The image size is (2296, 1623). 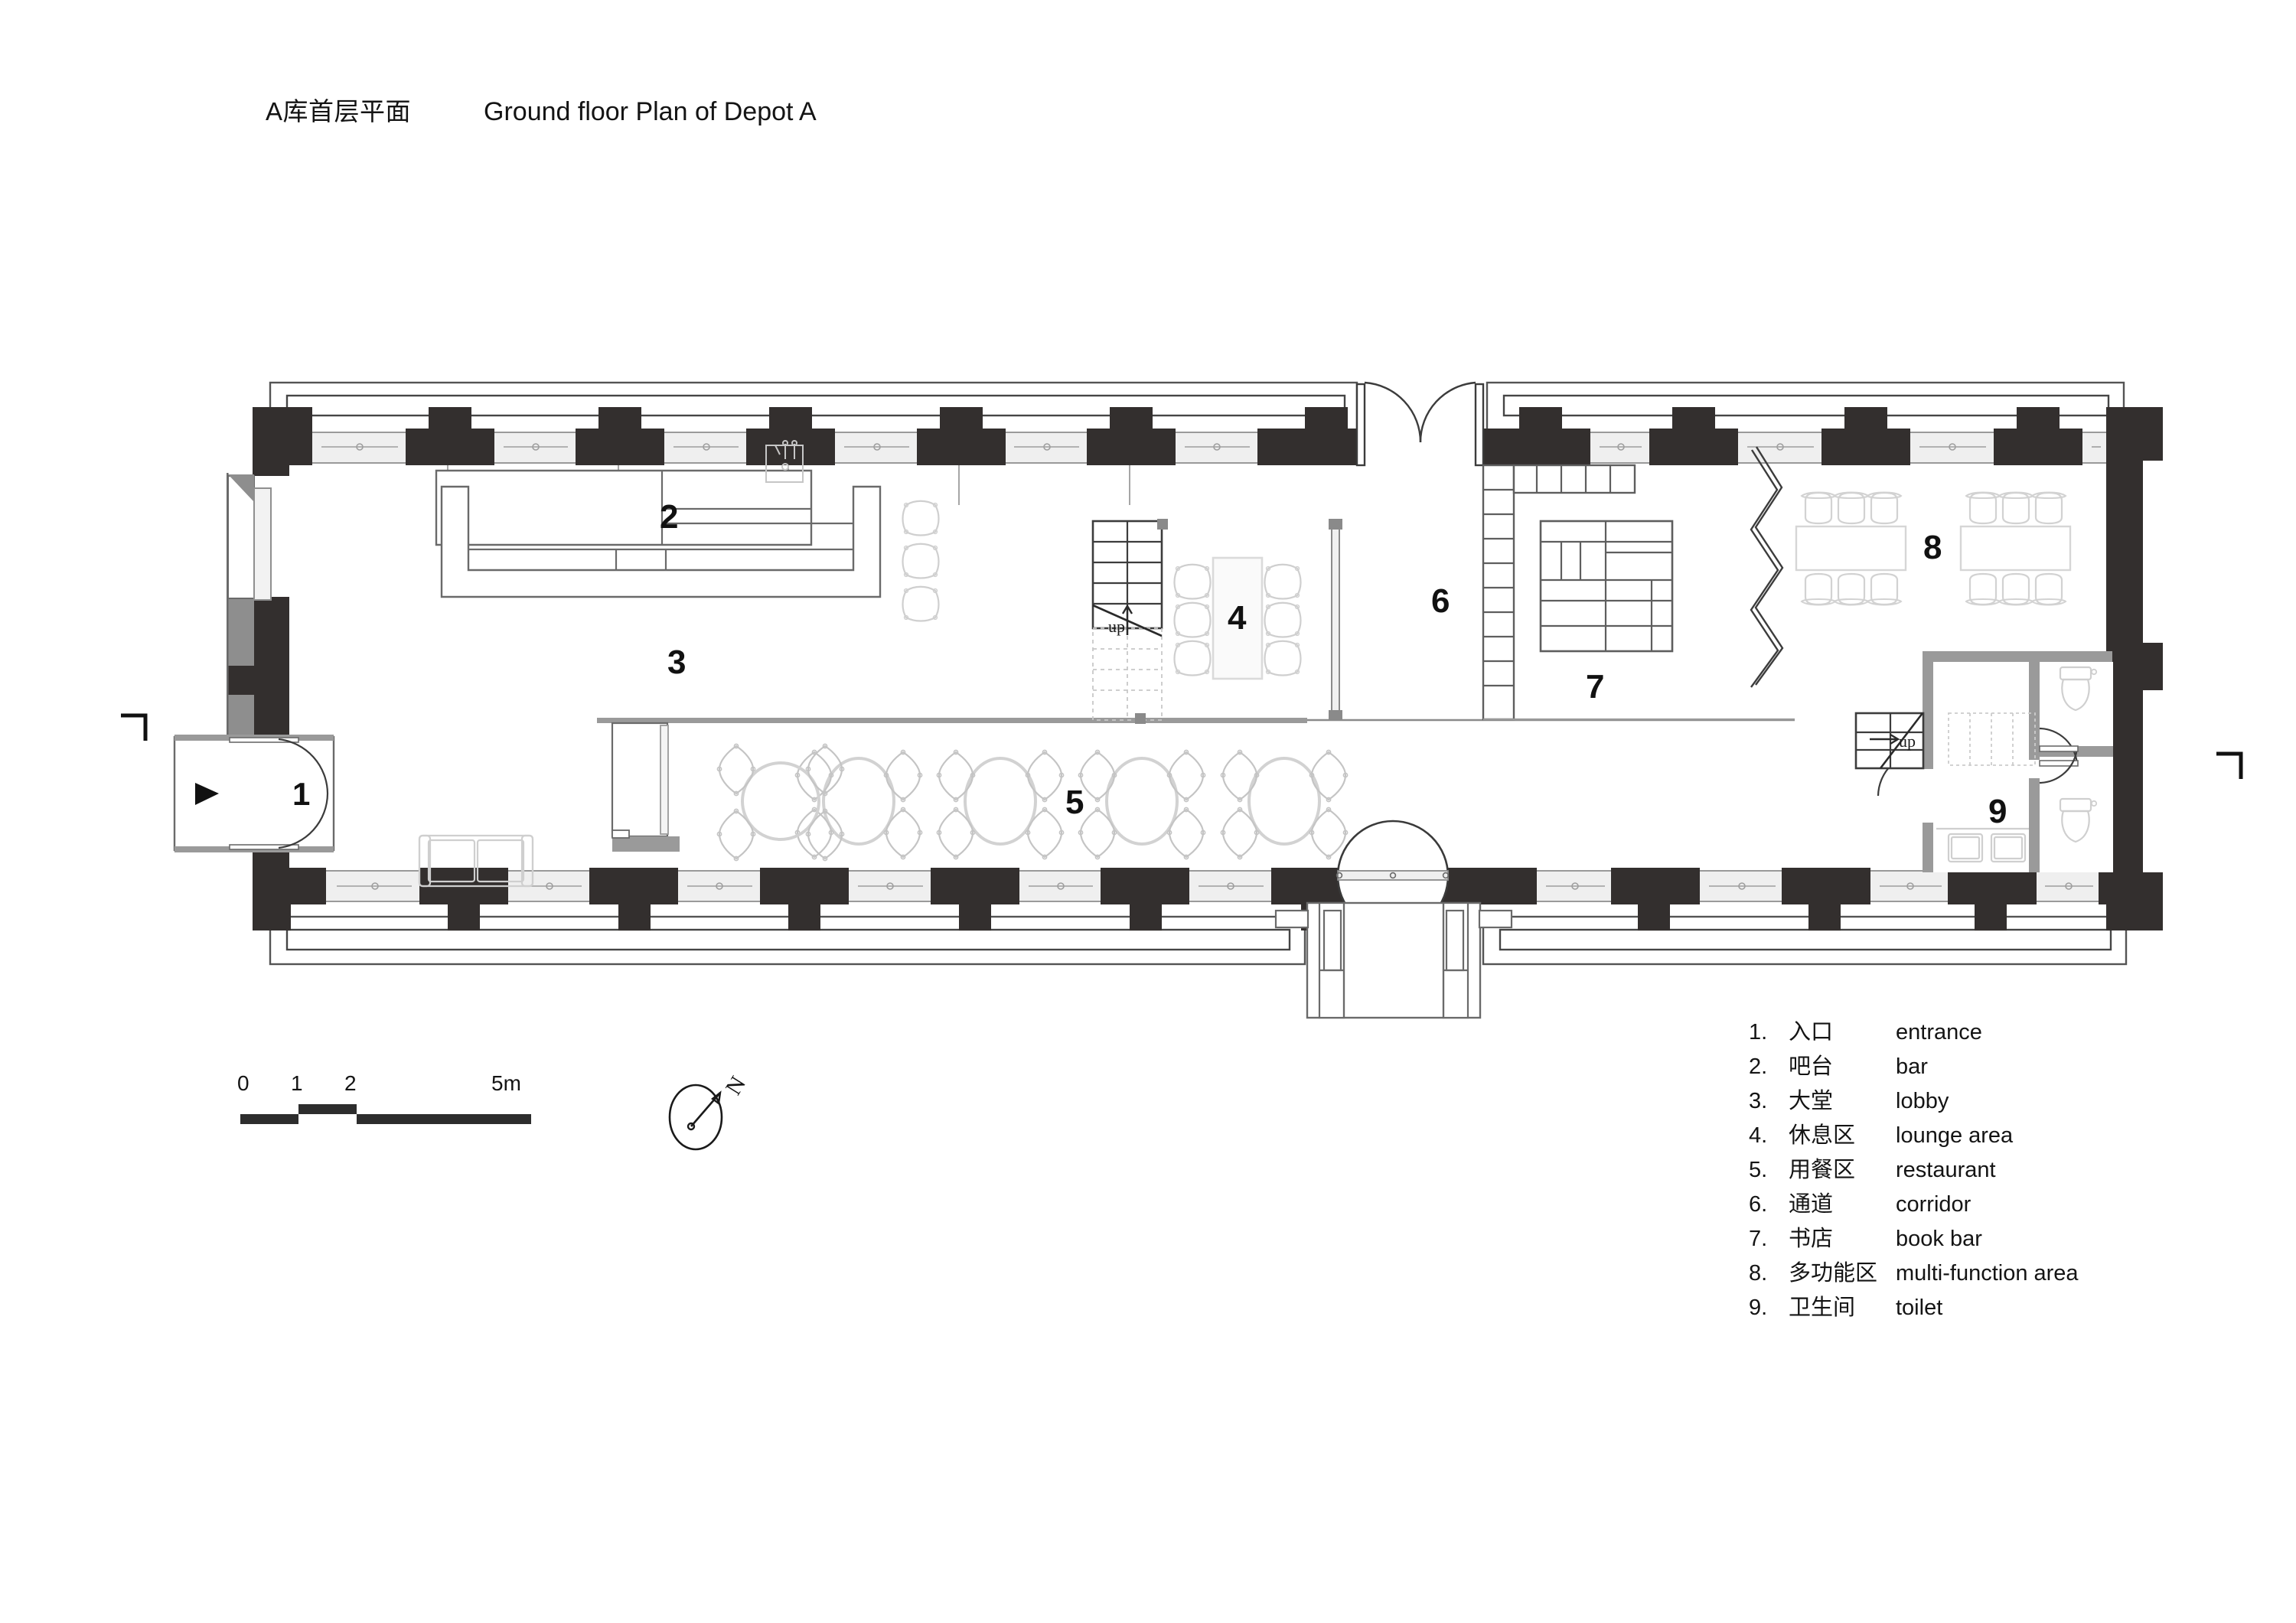 I want to click on legend-item-8: 8. 多功能区 multi-function area, so click(x=1914, y=1272).